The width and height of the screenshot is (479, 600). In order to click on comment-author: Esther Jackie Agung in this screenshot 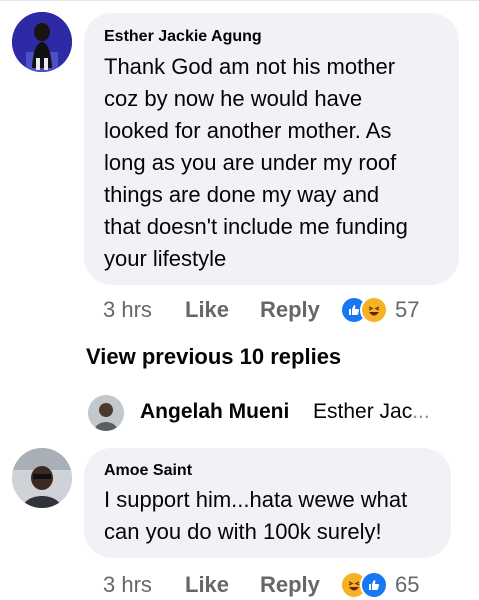, I will do `click(183, 37)`.